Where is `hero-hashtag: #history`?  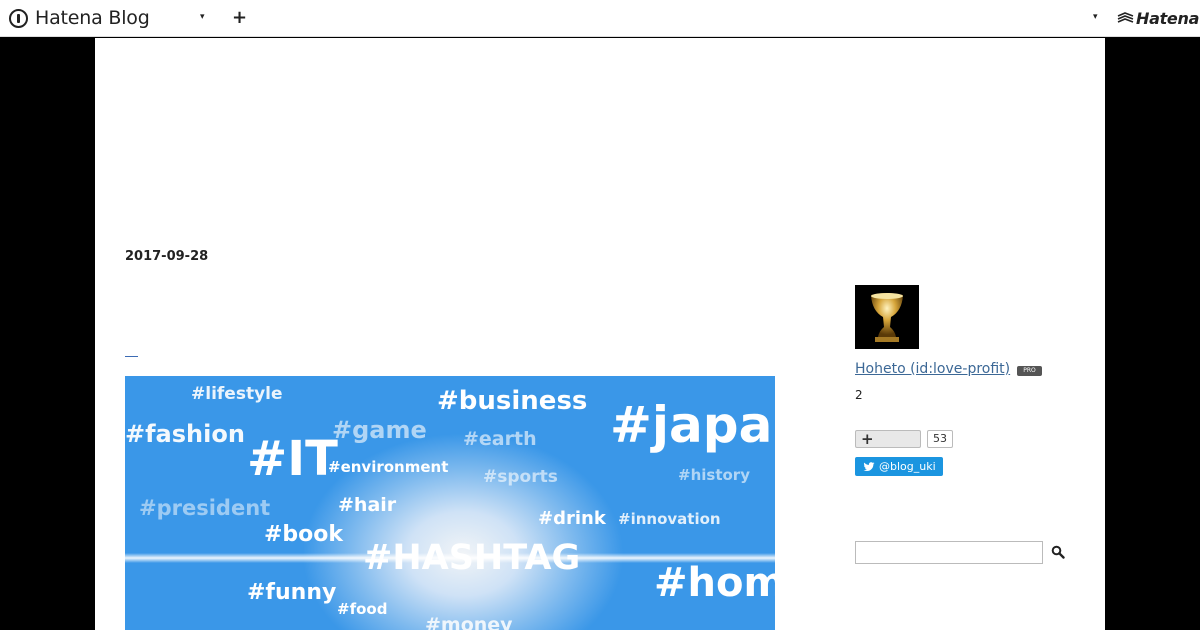
hero-hashtag: #history is located at coordinates (714, 475).